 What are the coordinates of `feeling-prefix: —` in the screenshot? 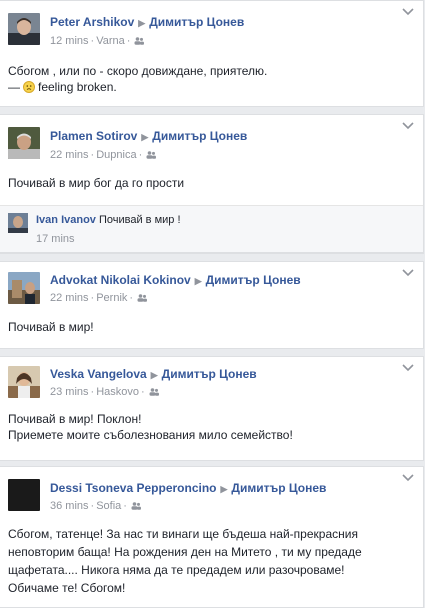 It's located at (14, 87).